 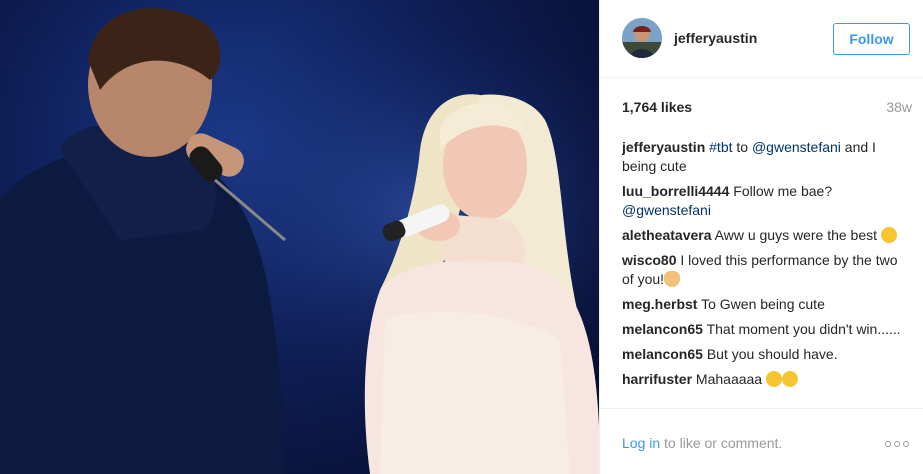 I want to click on comment-item: melancon65 But you should have., so click(x=763, y=354).